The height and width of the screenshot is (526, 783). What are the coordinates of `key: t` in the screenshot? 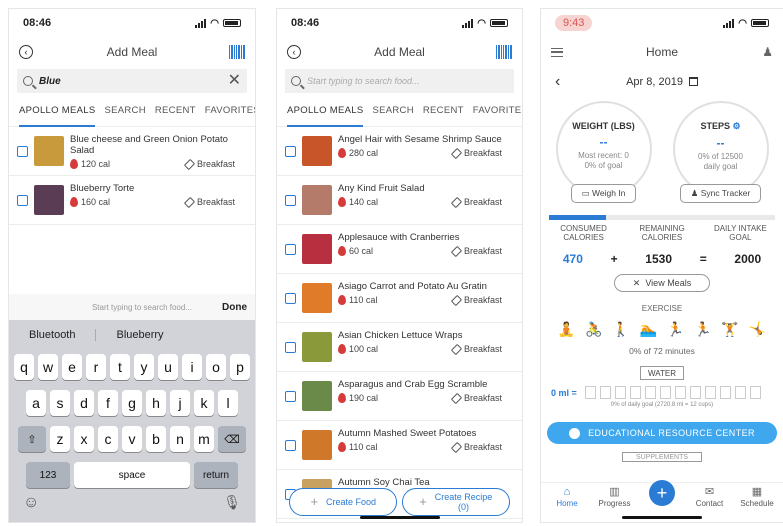 It's located at (120, 367).